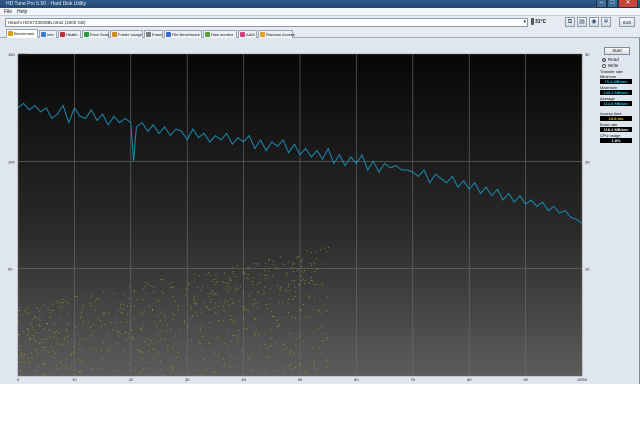 The image size is (640, 424). Describe the element at coordinates (69, 34) in the screenshot. I see `tab-health: Health` at that location.